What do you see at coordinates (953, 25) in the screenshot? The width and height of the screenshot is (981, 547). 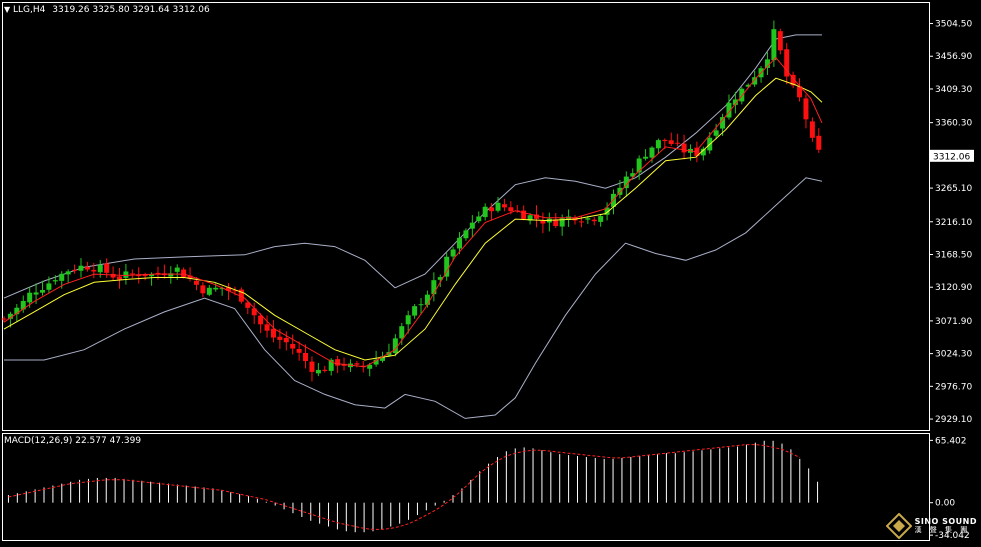 I see `price-tick-label: 3504.50` at bounding box center [953, 25].